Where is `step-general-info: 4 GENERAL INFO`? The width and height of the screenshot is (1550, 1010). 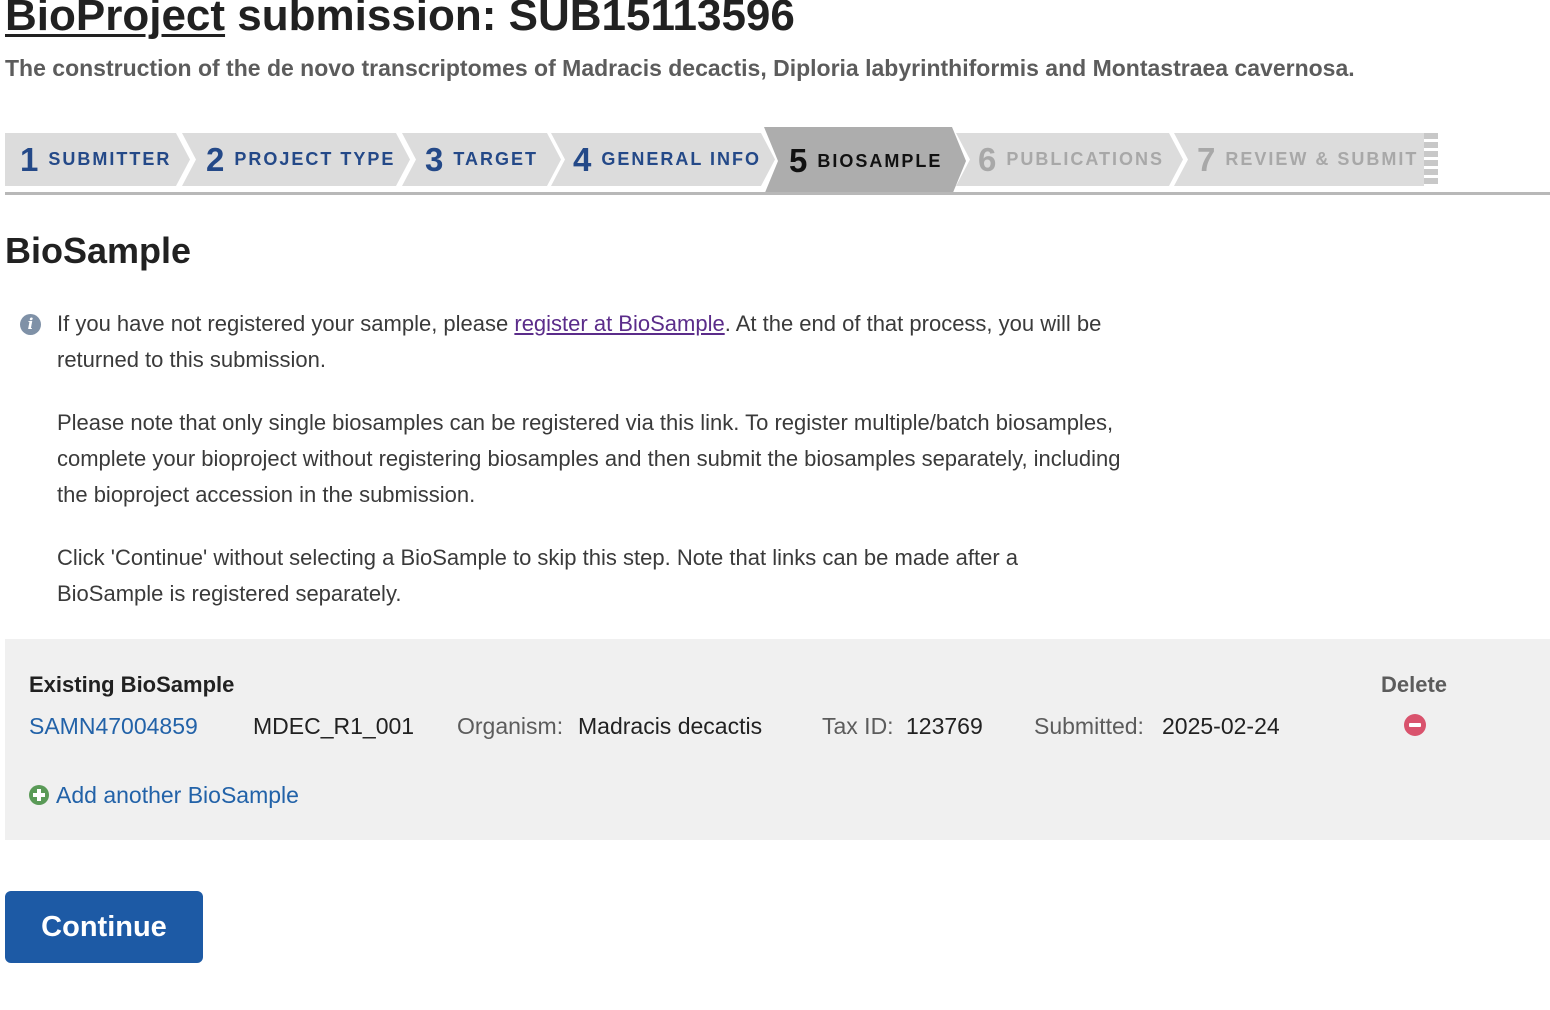
step-general-info: 4 GENERAL INFO is located at coordinates (663, 159).